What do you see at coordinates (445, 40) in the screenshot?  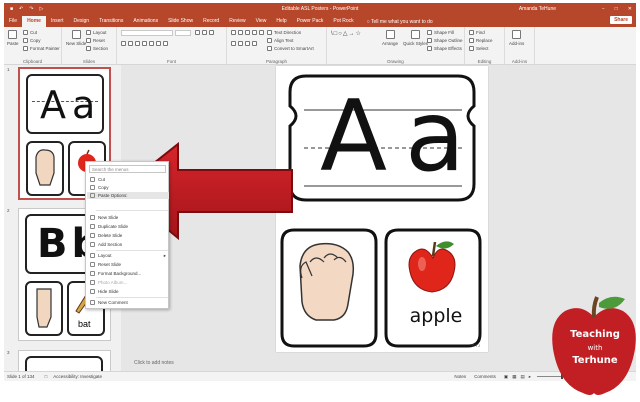 I see `shape-outline-button: Shape Outline` at bounding box center [445, 40].